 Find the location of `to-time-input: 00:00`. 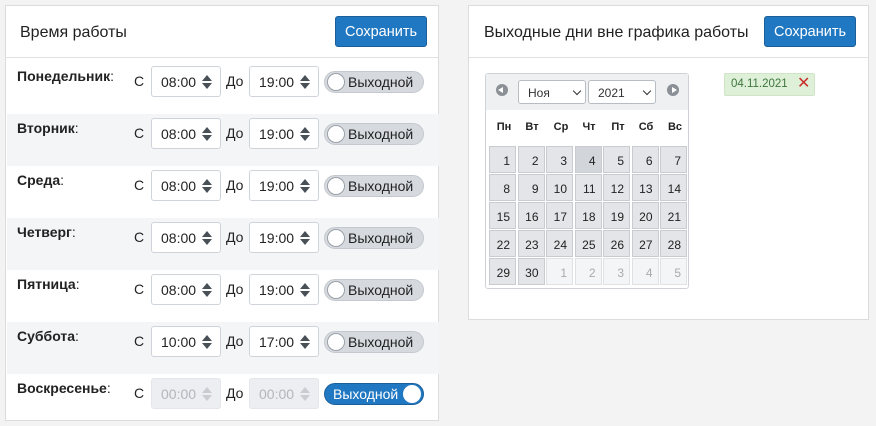

to-time-input: 00:00 is located at coordinates (284, 393).